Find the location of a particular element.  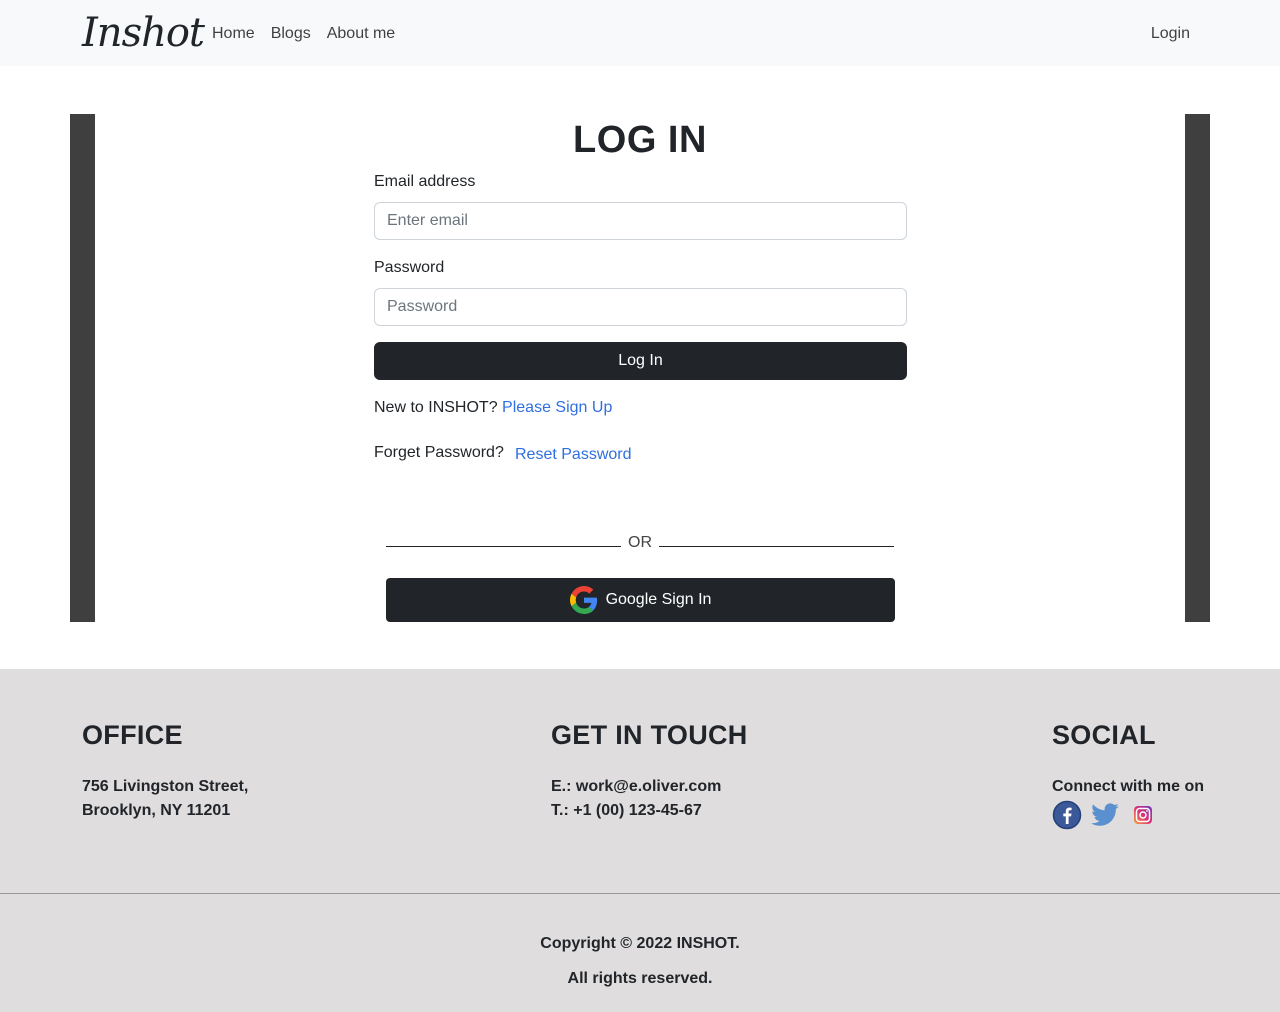

nav-links: Home Blogs About me is located at coordinates (303, 34).